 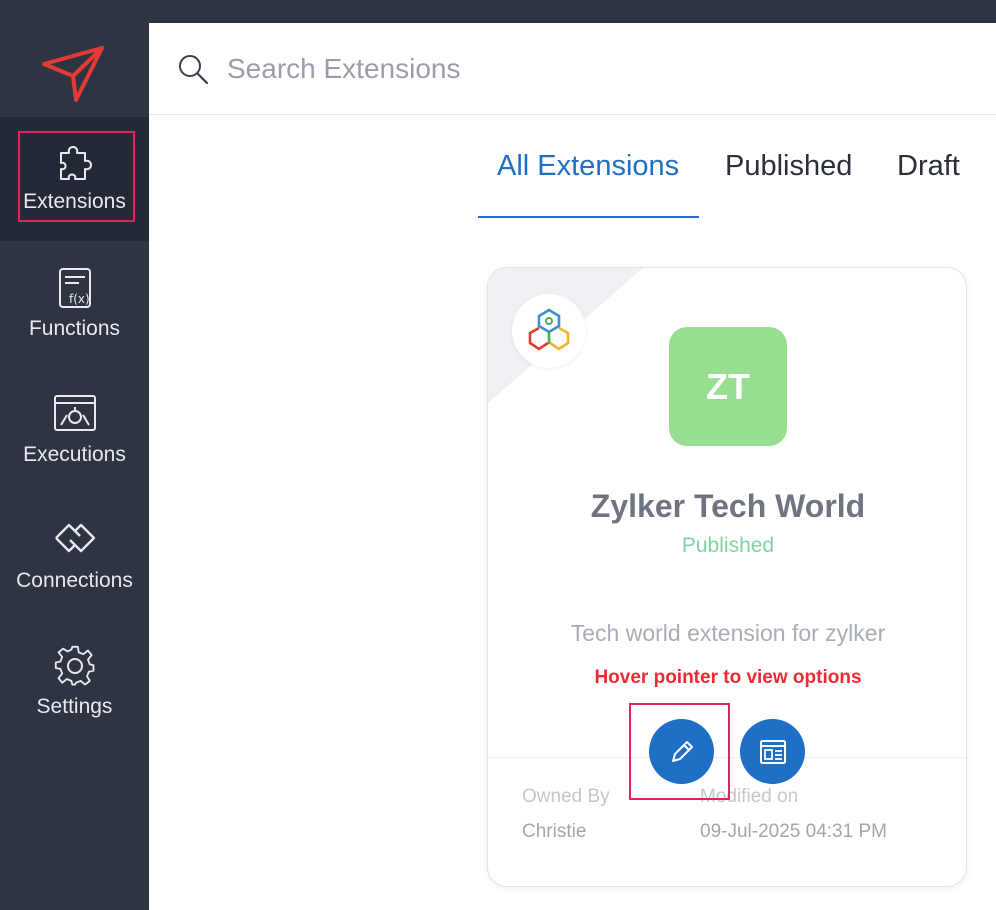 I want to click on modified-label: Modified on, so click(x=749, y=796).